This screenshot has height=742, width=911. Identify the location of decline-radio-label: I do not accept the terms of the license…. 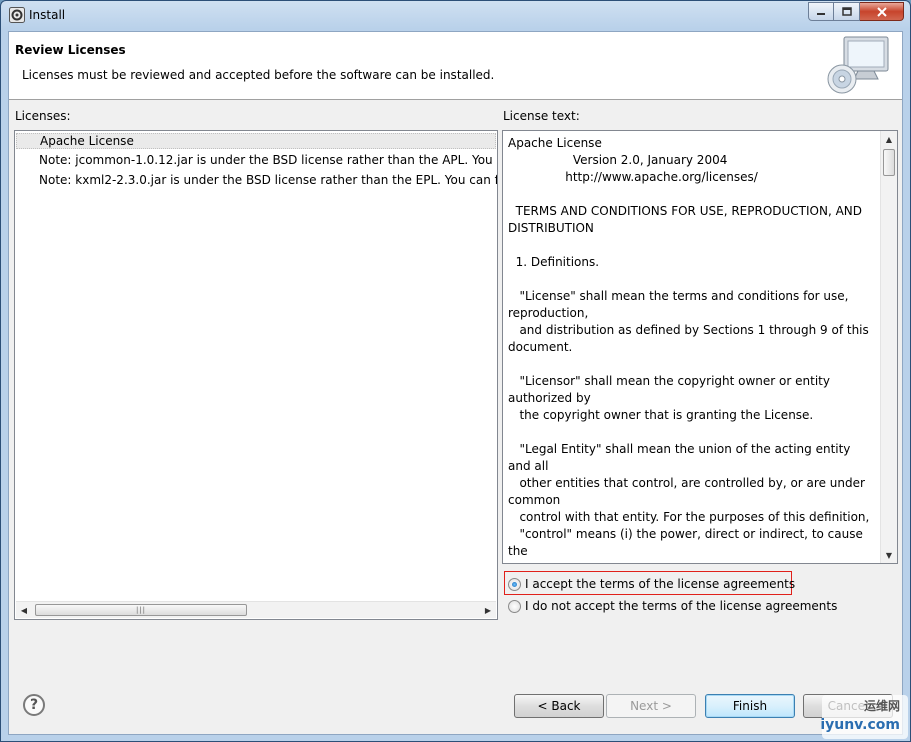
(681, 606).